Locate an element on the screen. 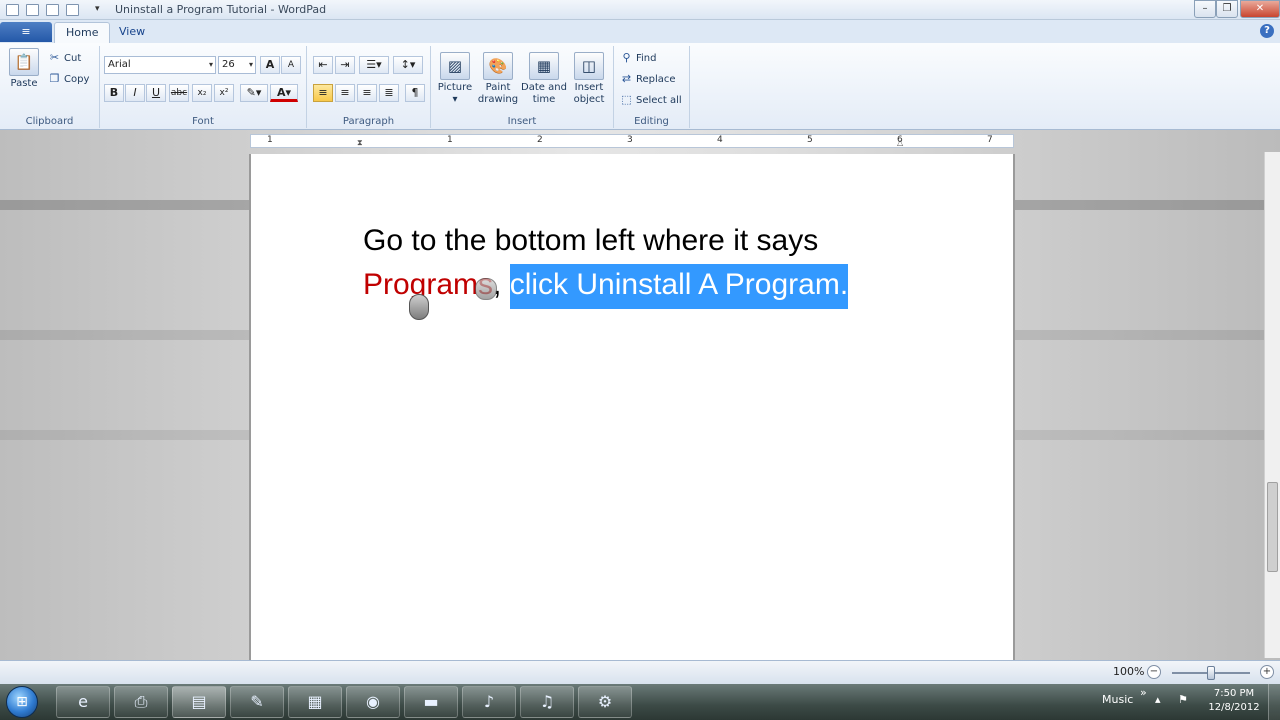 This screenshot has height=720, width=1280. superscript-button: x² is located at coordinates (224, 93).